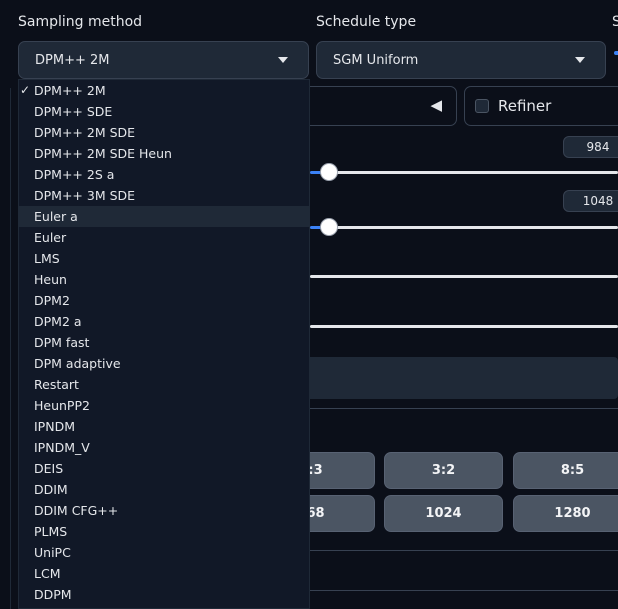 The height and width of the screenshot is (609, 618). What do you see at coordinates (525, 106) in the screenshot?
I see `refiner-label: Refiner` at bounding box center [525, 106].